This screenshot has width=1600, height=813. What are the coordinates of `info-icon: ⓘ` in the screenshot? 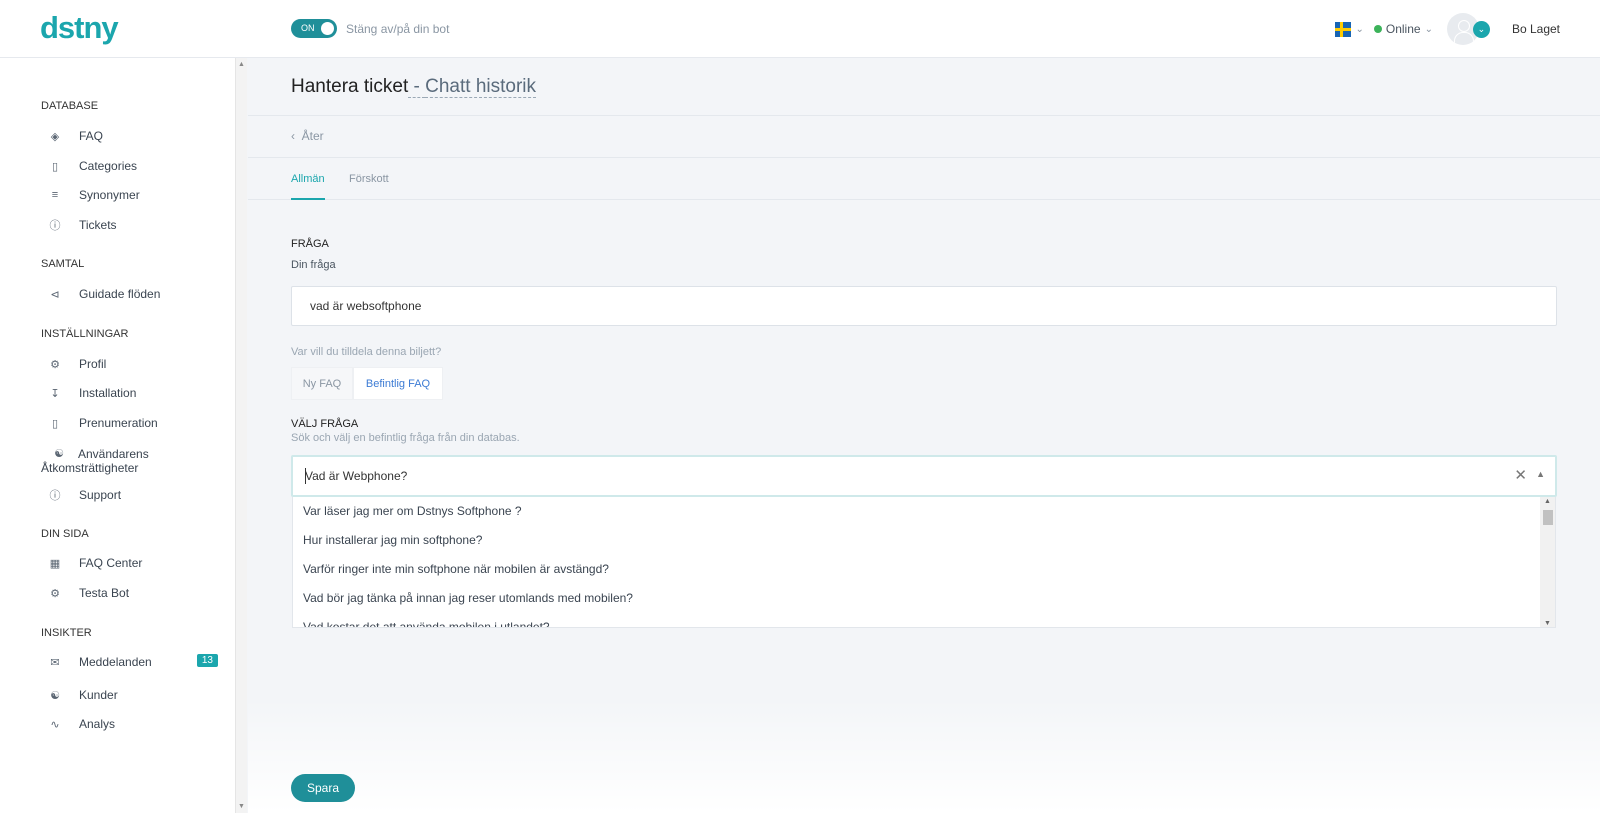 It's located at (55, 496).